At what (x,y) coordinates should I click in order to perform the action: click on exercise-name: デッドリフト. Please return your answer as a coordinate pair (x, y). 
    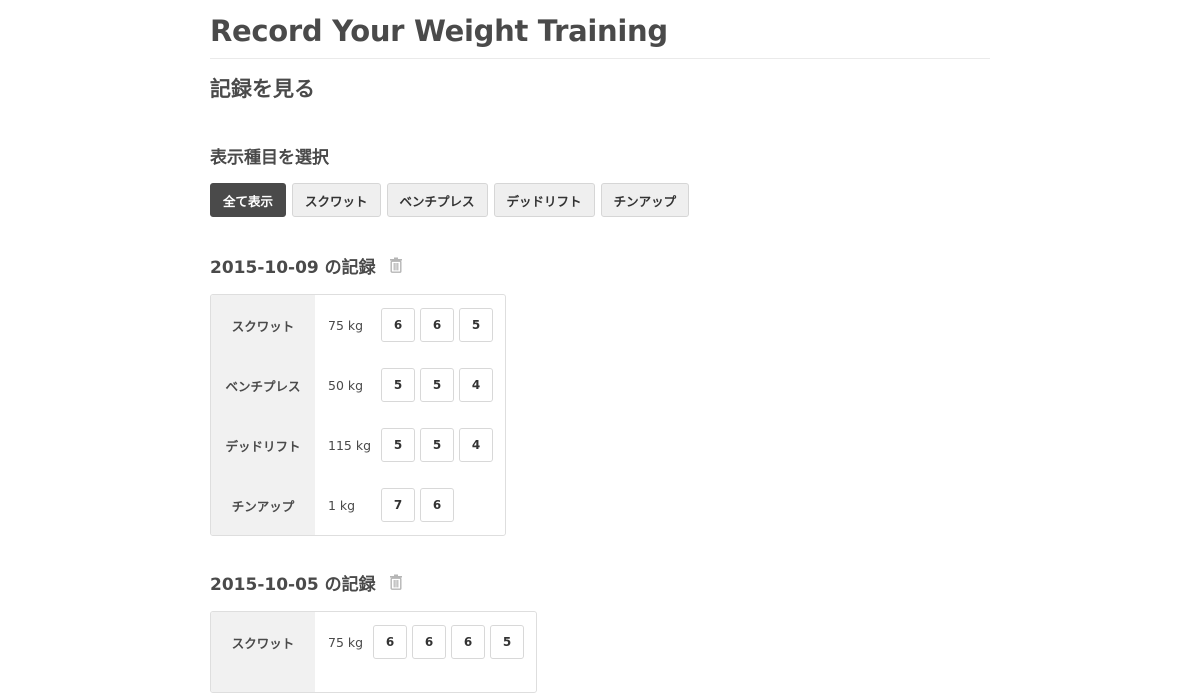
    Looking at the image, I should click on (263, 446).